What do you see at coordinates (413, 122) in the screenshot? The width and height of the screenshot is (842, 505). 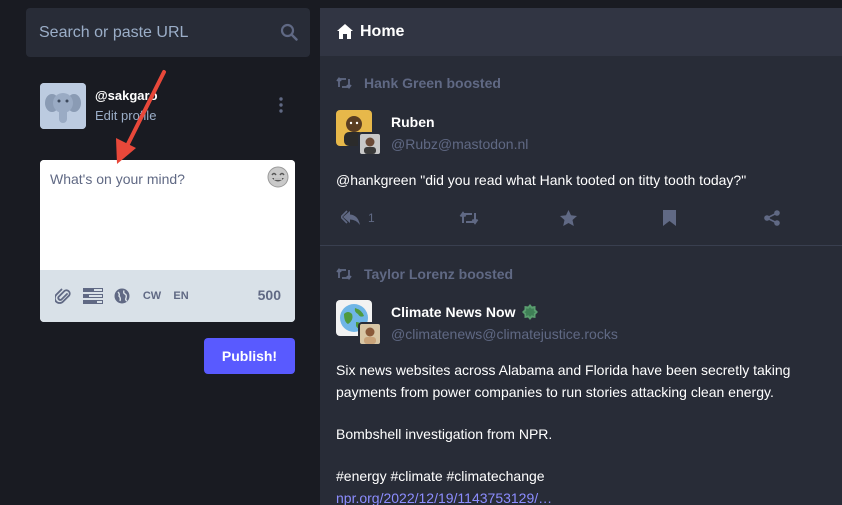 I see `author-display-name: Ruben` at bounding box center [413, 122].